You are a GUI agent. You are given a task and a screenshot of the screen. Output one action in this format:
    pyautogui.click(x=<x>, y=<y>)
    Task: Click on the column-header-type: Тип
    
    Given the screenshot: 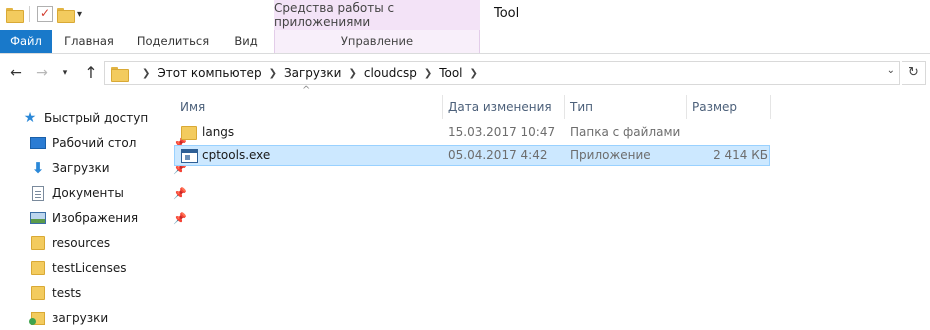 What is the action you would take?
    pyautogui.click(x=626, y=107)
    